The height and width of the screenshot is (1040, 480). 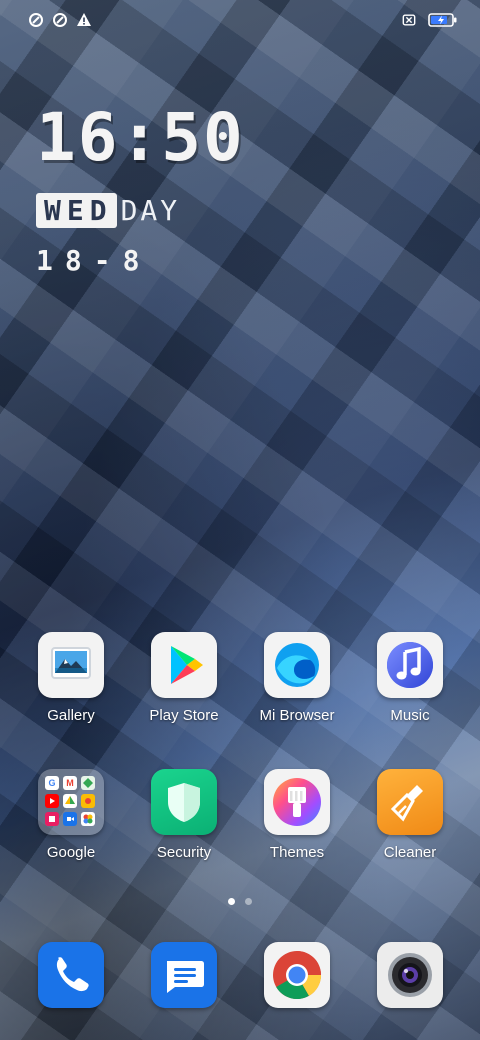 I want to click on app-gallery: Gallery, so click(x=71, y=678).